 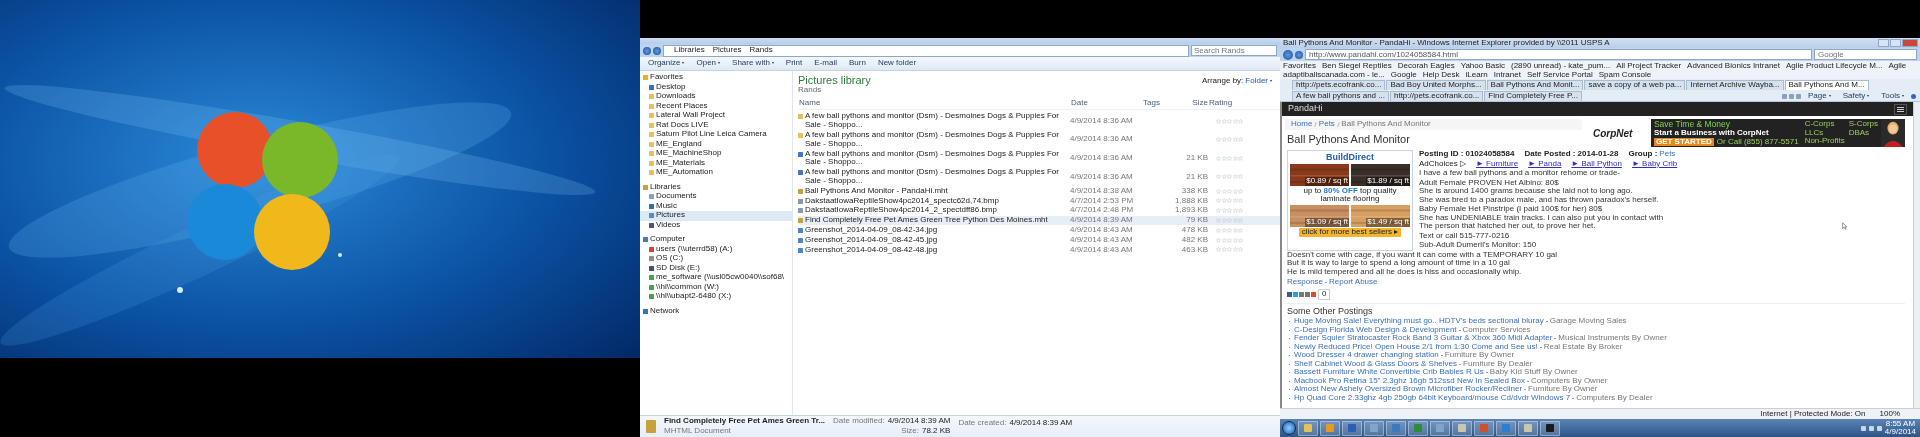 I want to click on ad-button: click for more best sellers ▸, so click(x=1350, y=232).